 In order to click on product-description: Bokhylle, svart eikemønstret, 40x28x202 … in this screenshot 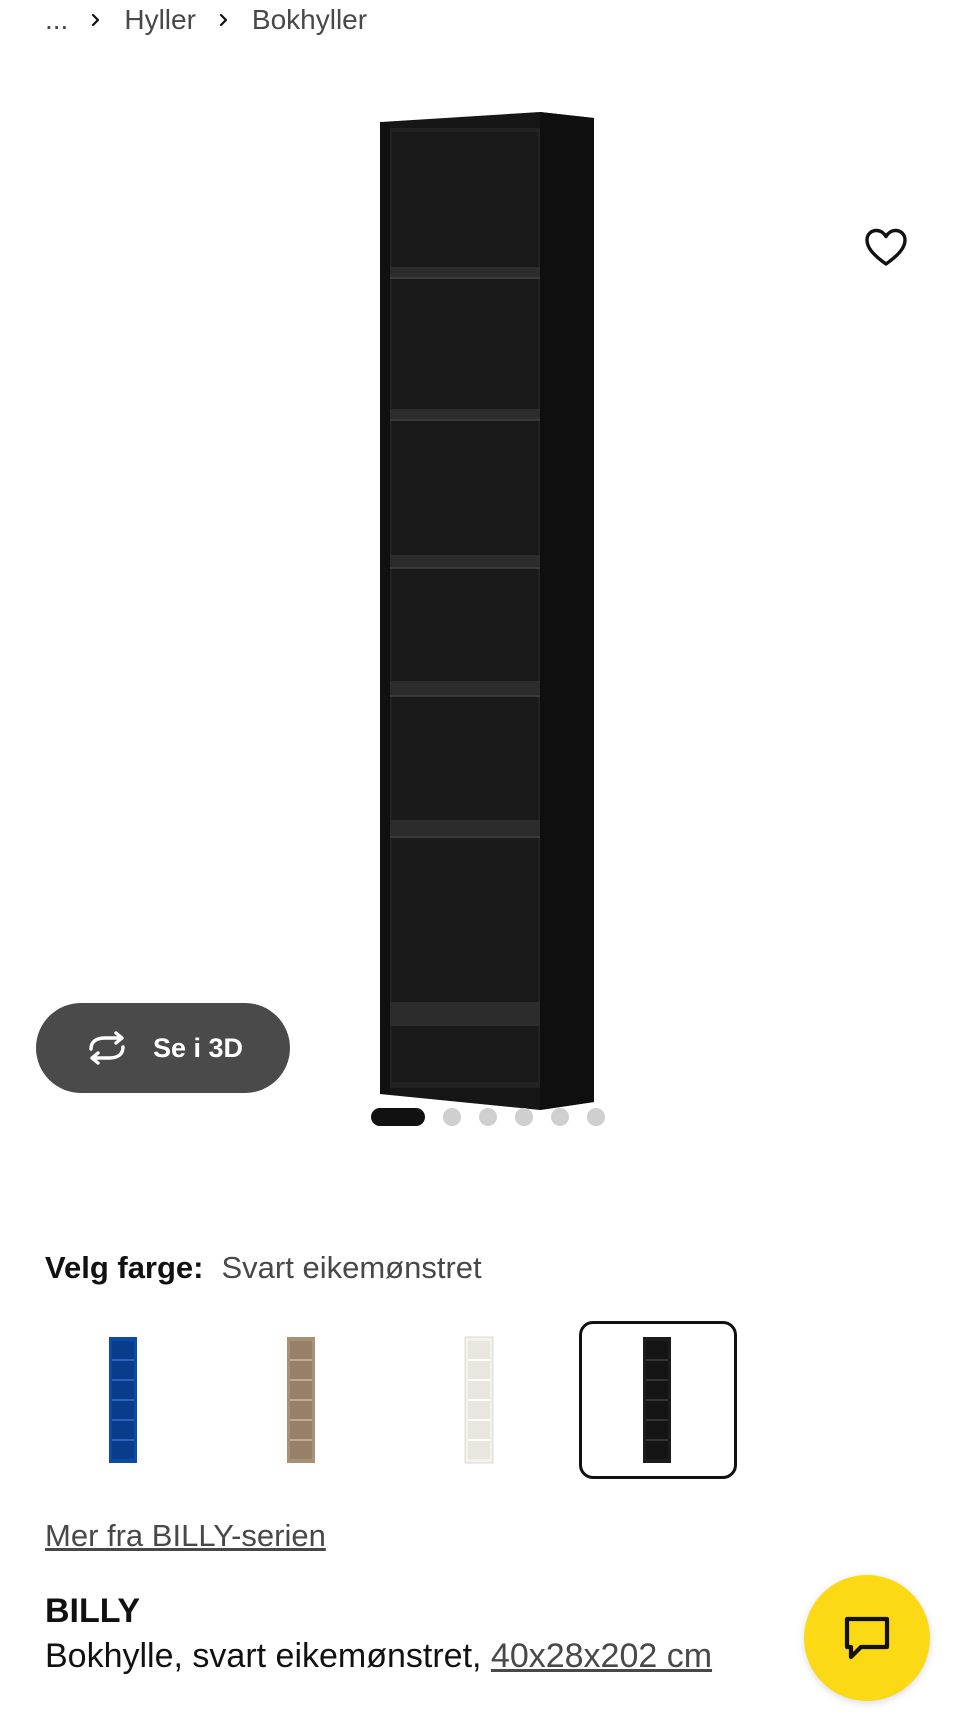, I will do `click(378, 1656)`.